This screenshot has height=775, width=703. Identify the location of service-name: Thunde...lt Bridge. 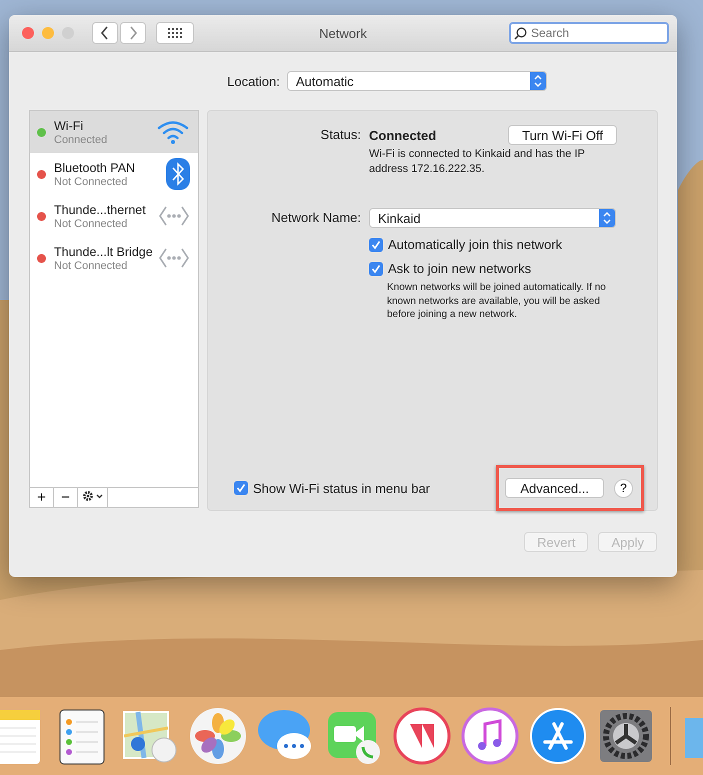
(102, 252).